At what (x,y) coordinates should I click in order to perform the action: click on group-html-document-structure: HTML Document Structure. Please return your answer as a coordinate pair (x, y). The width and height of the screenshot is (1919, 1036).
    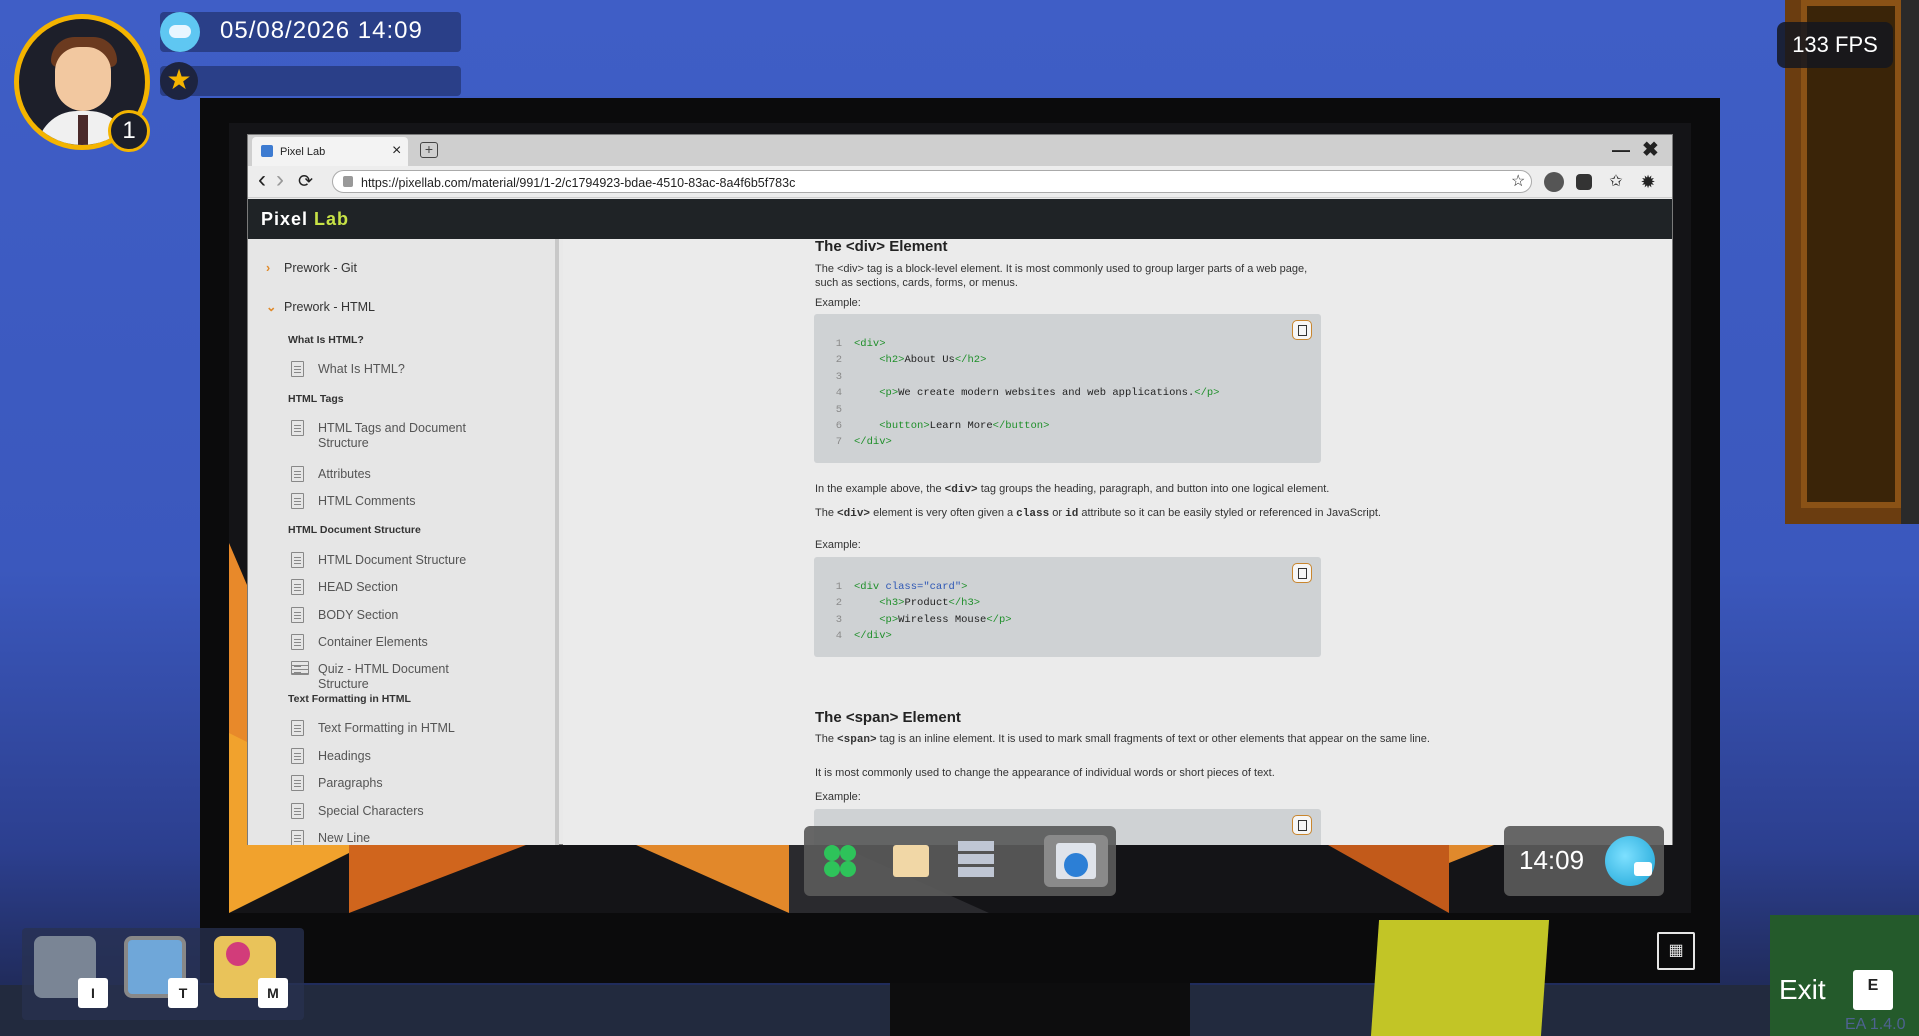
    Looking at the image, I should click on (354, 530).